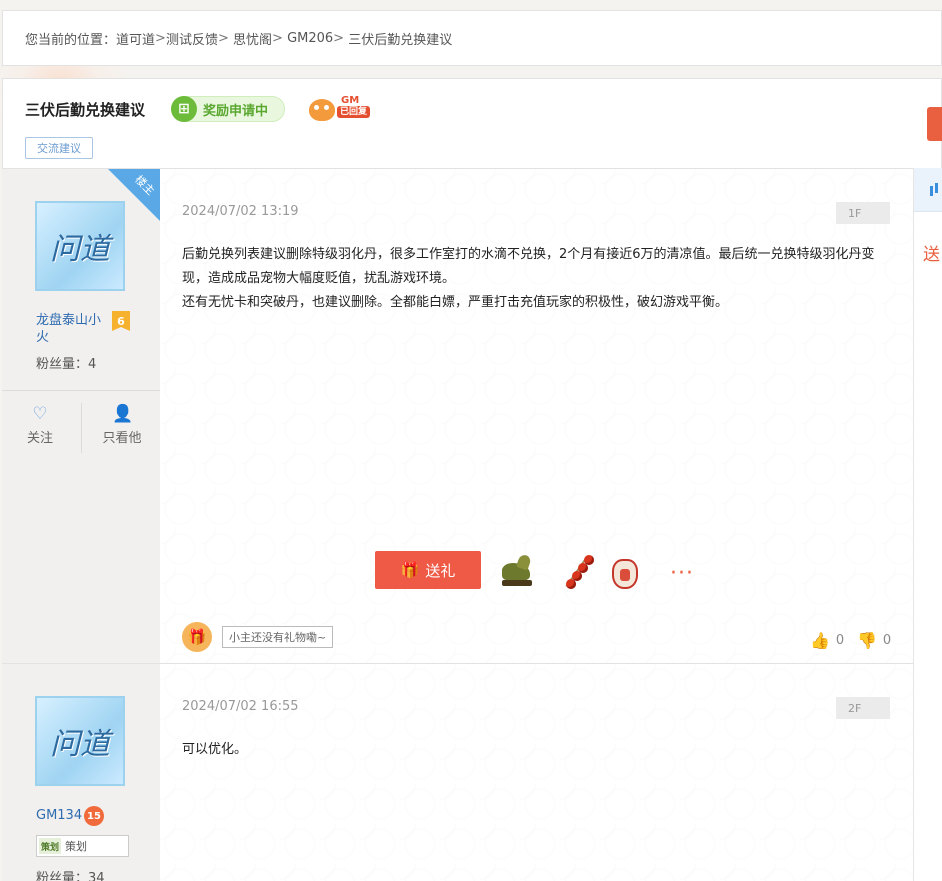  What do you see at coordinates (322, 110) in the screenshot?
I see `mascot-icon` at bounding box center [322, 110].